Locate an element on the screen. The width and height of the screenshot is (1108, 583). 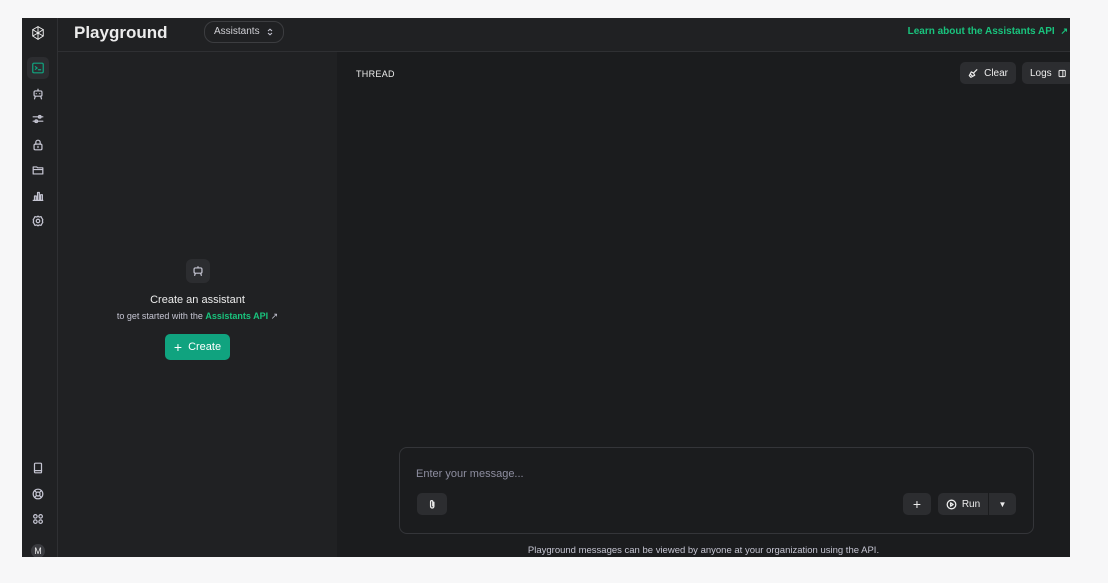
terminal-icon is located at coordinates (38, 68).